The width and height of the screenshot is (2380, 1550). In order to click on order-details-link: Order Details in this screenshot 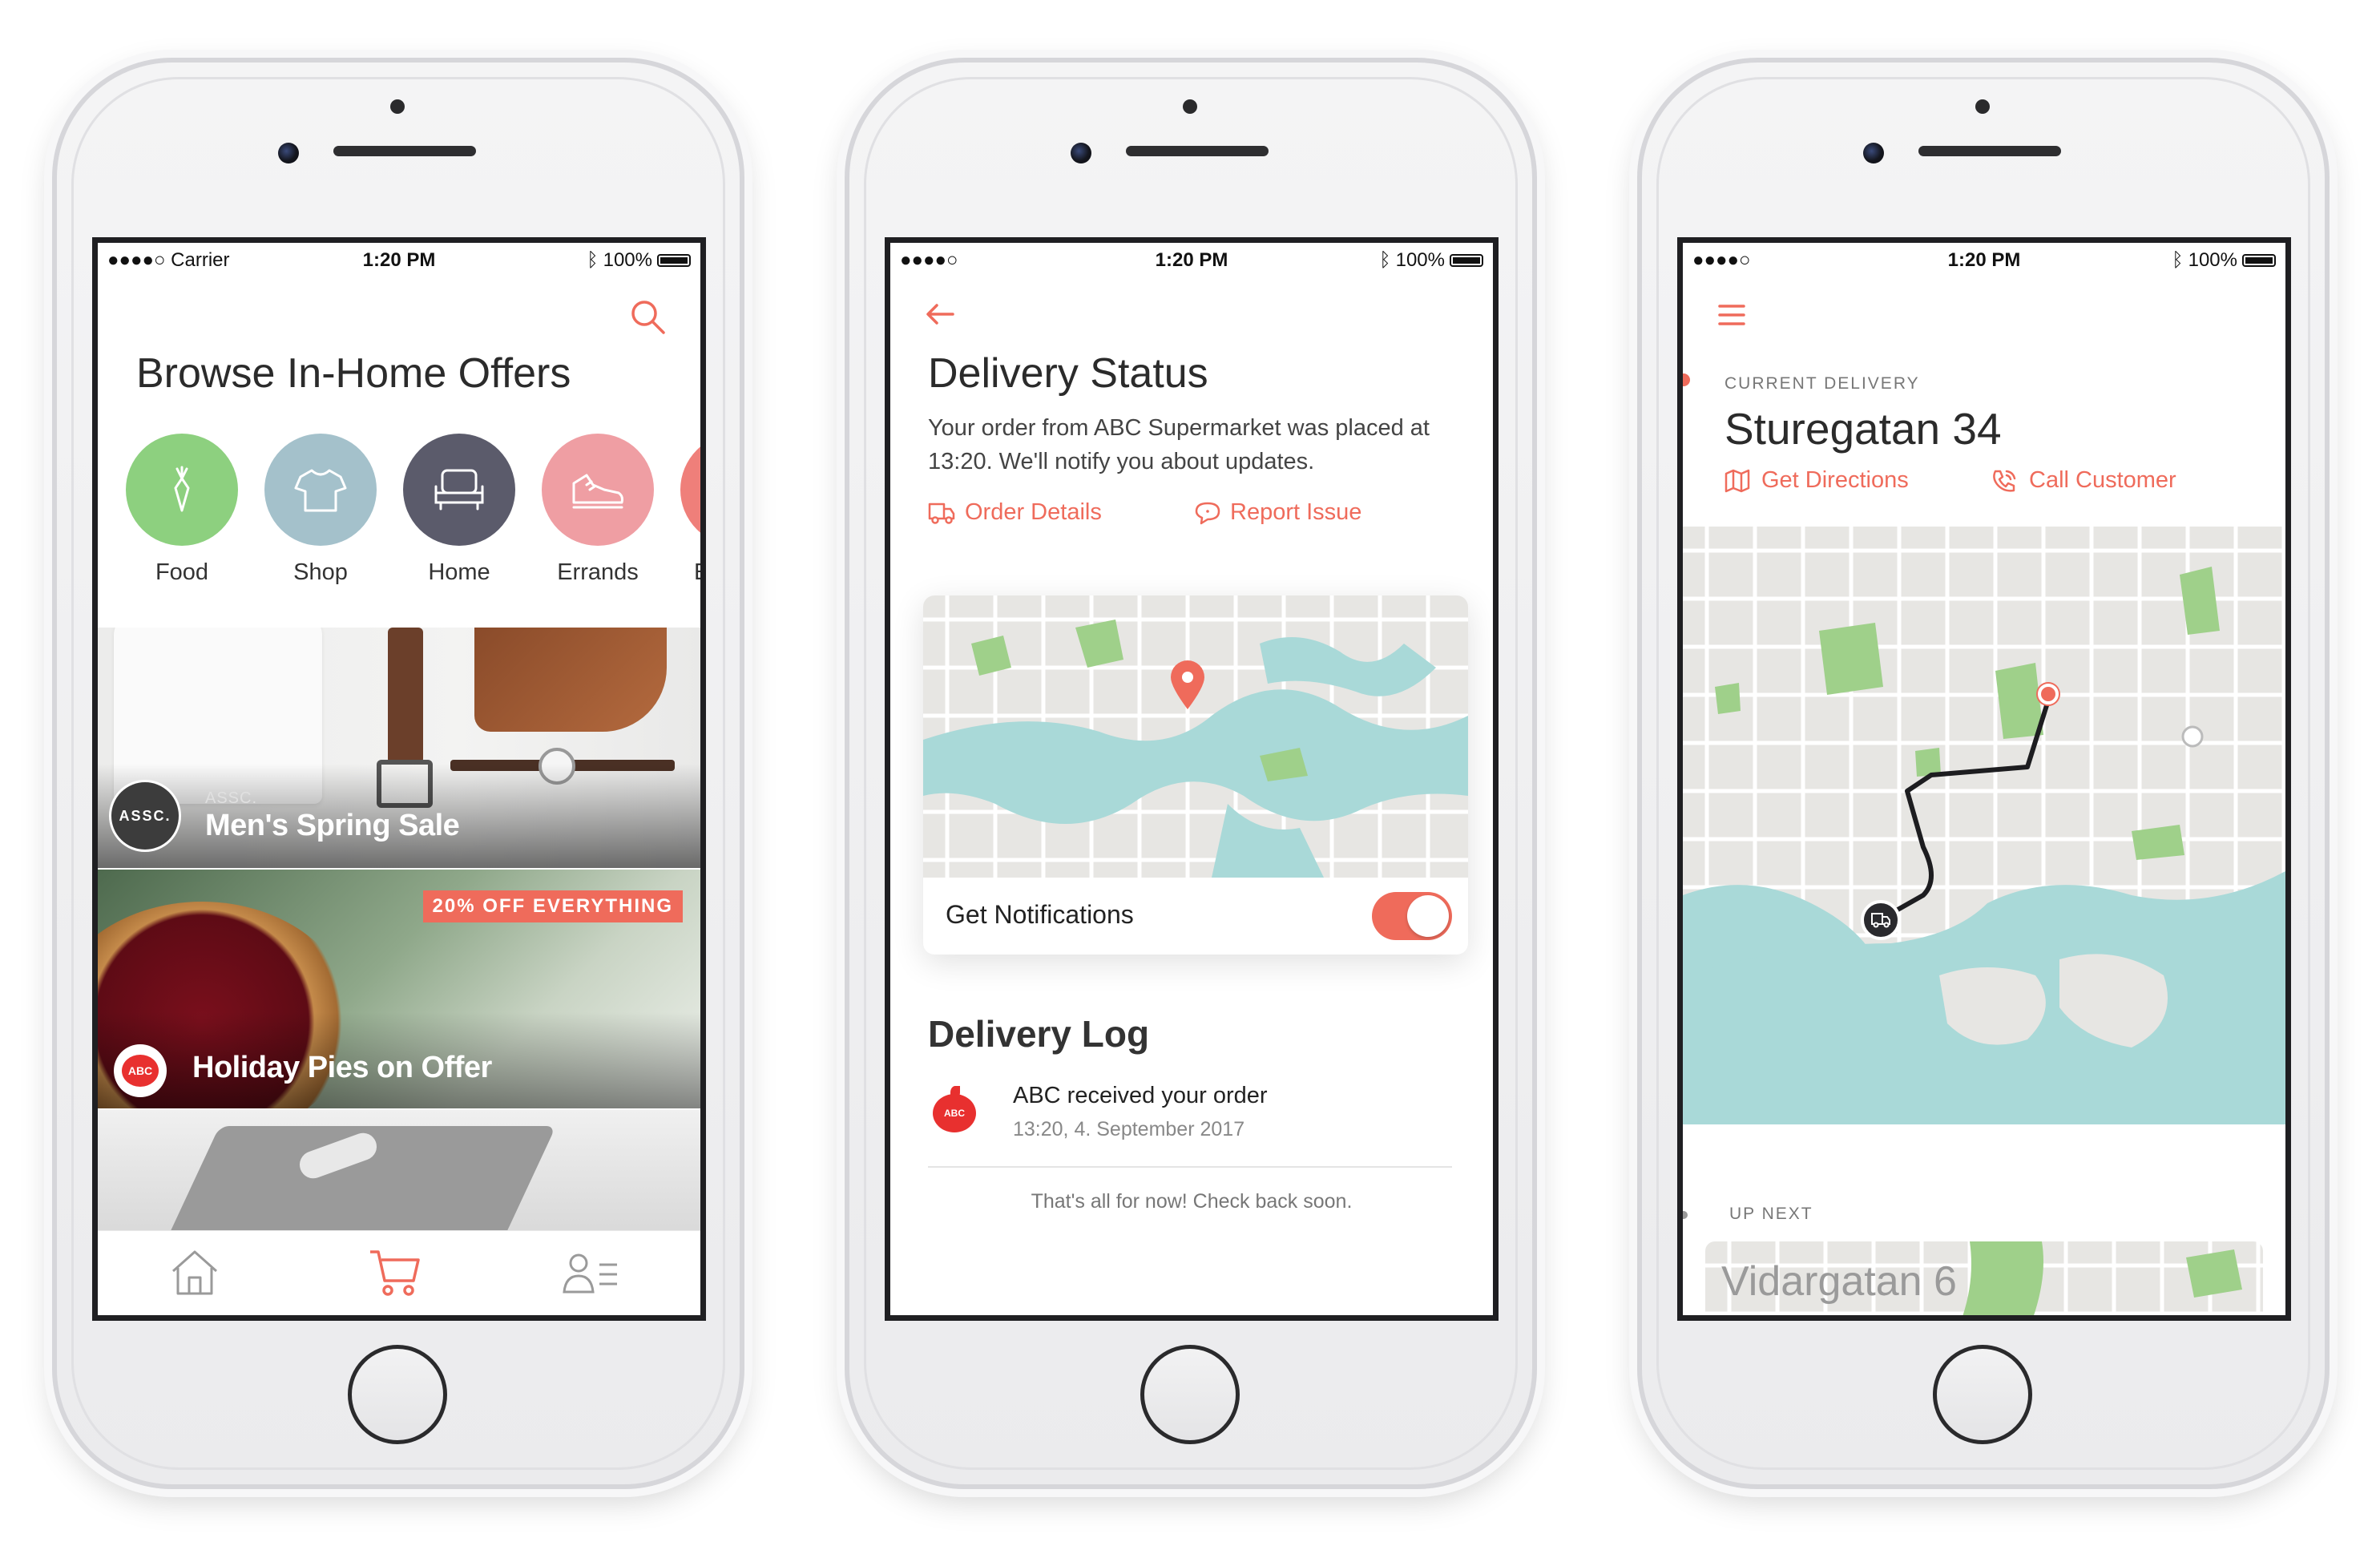, I will do `click(1015, 512)`.